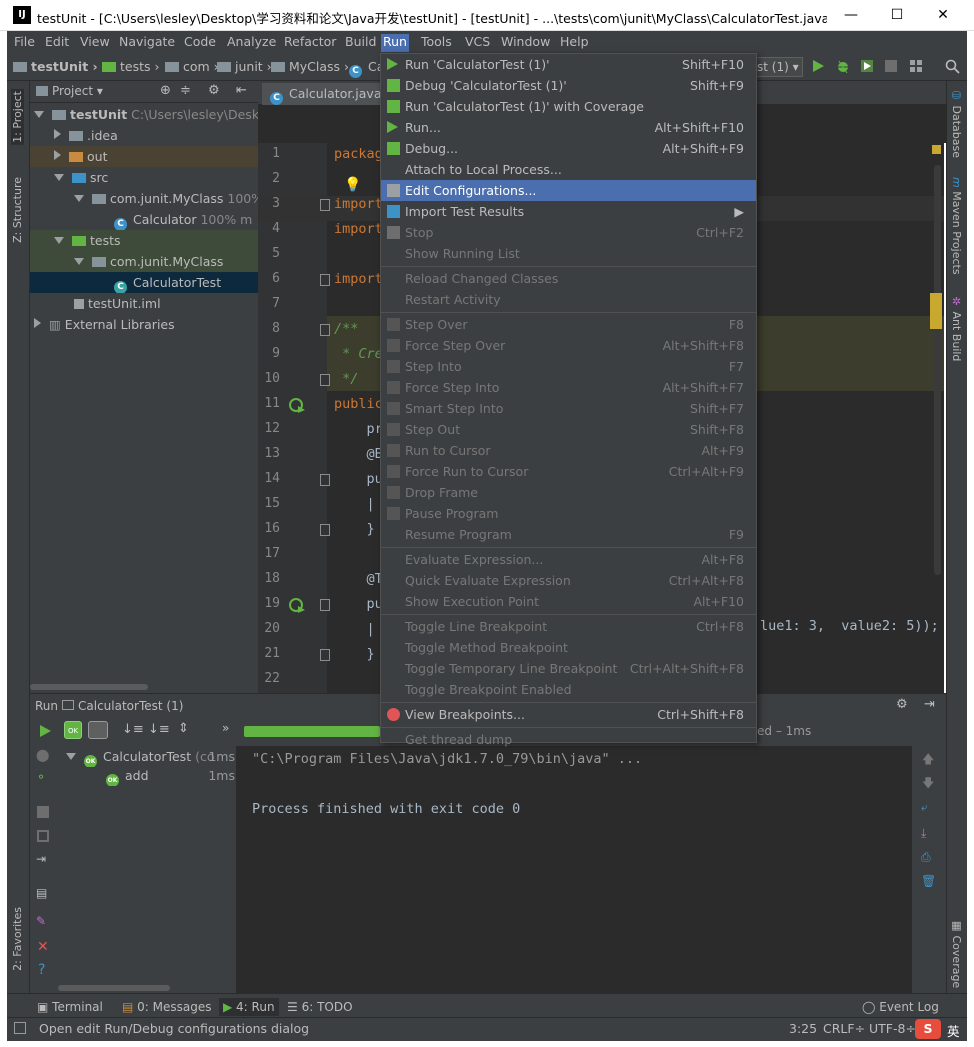  Describe the element at coordinates (144, 156) in the screenshot. I see `tree-item-out: out` at that location.